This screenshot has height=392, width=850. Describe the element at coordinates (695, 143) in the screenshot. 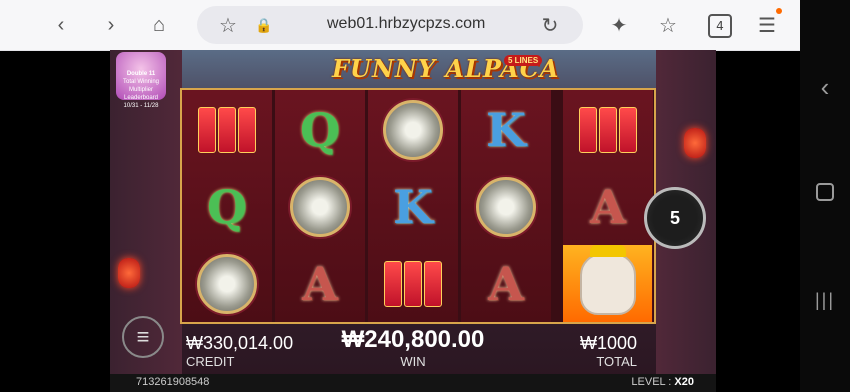

I see `lantern-right` at that location.